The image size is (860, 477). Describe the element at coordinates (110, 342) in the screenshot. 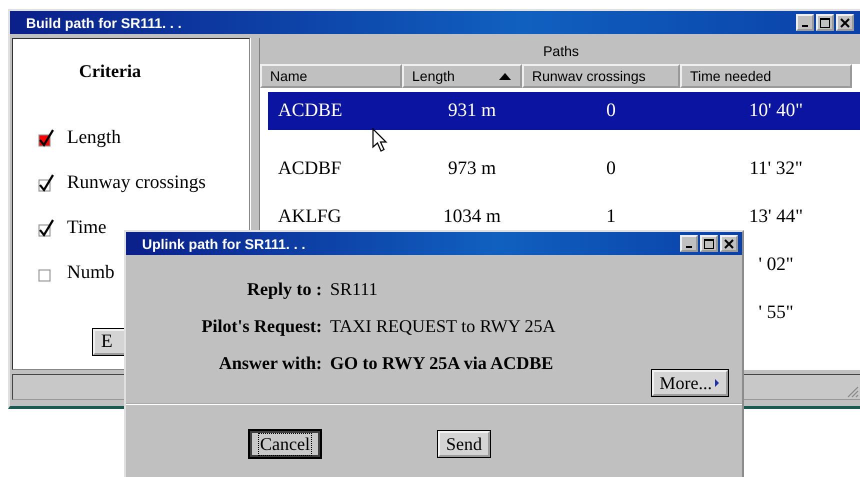

I see `edit-button: E` at that location.